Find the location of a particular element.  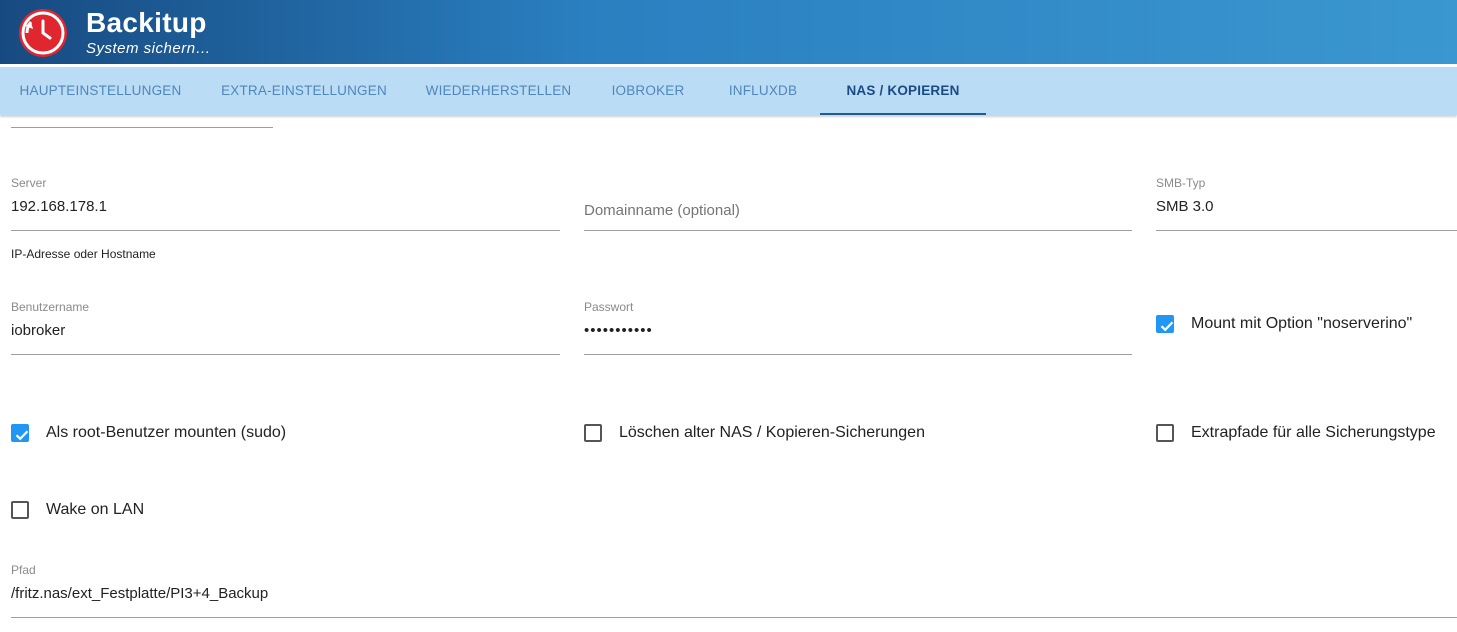

extra-paths-label: Extrapfade für alle Sicherungstype is located at coordinates (1313, 432).